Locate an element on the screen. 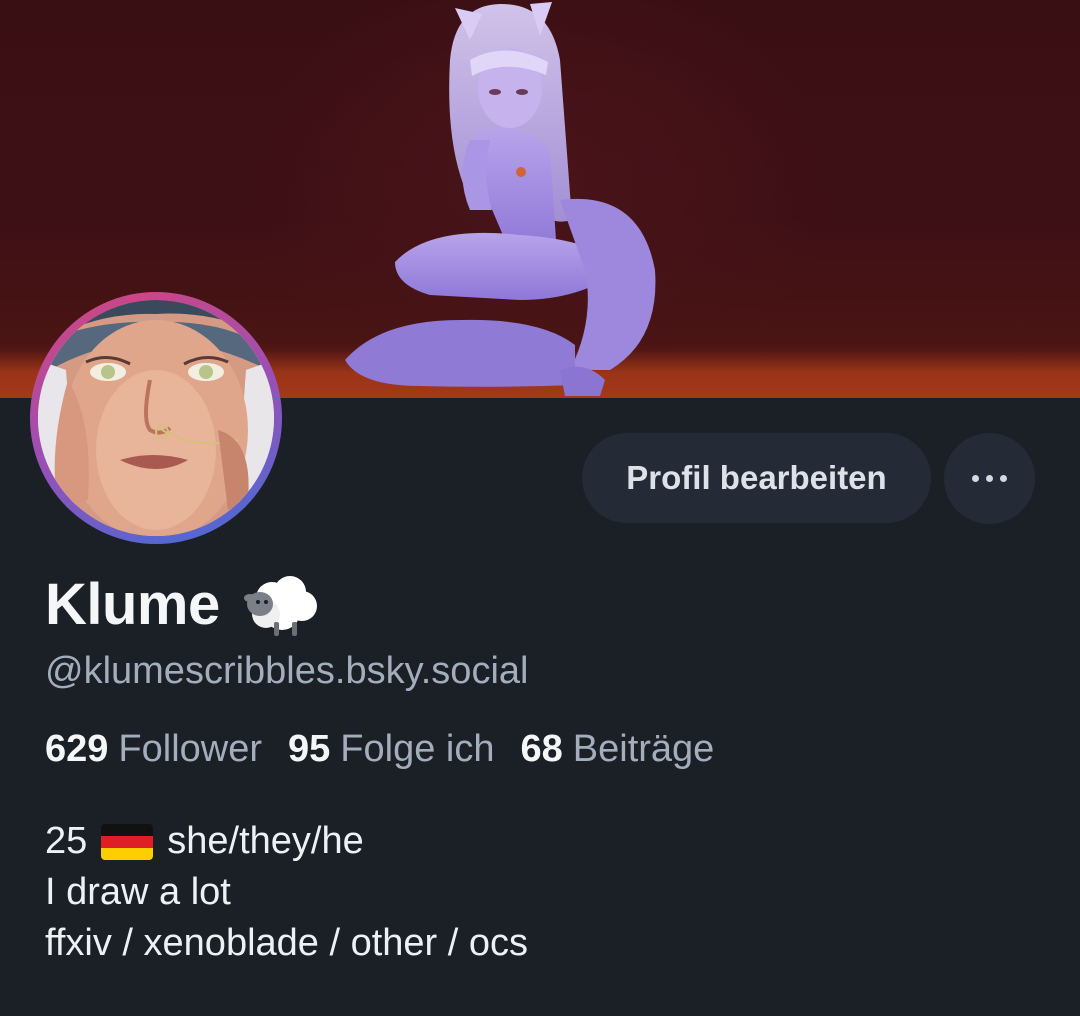  following-label: Folge ich is located at coordinates (417, 749).